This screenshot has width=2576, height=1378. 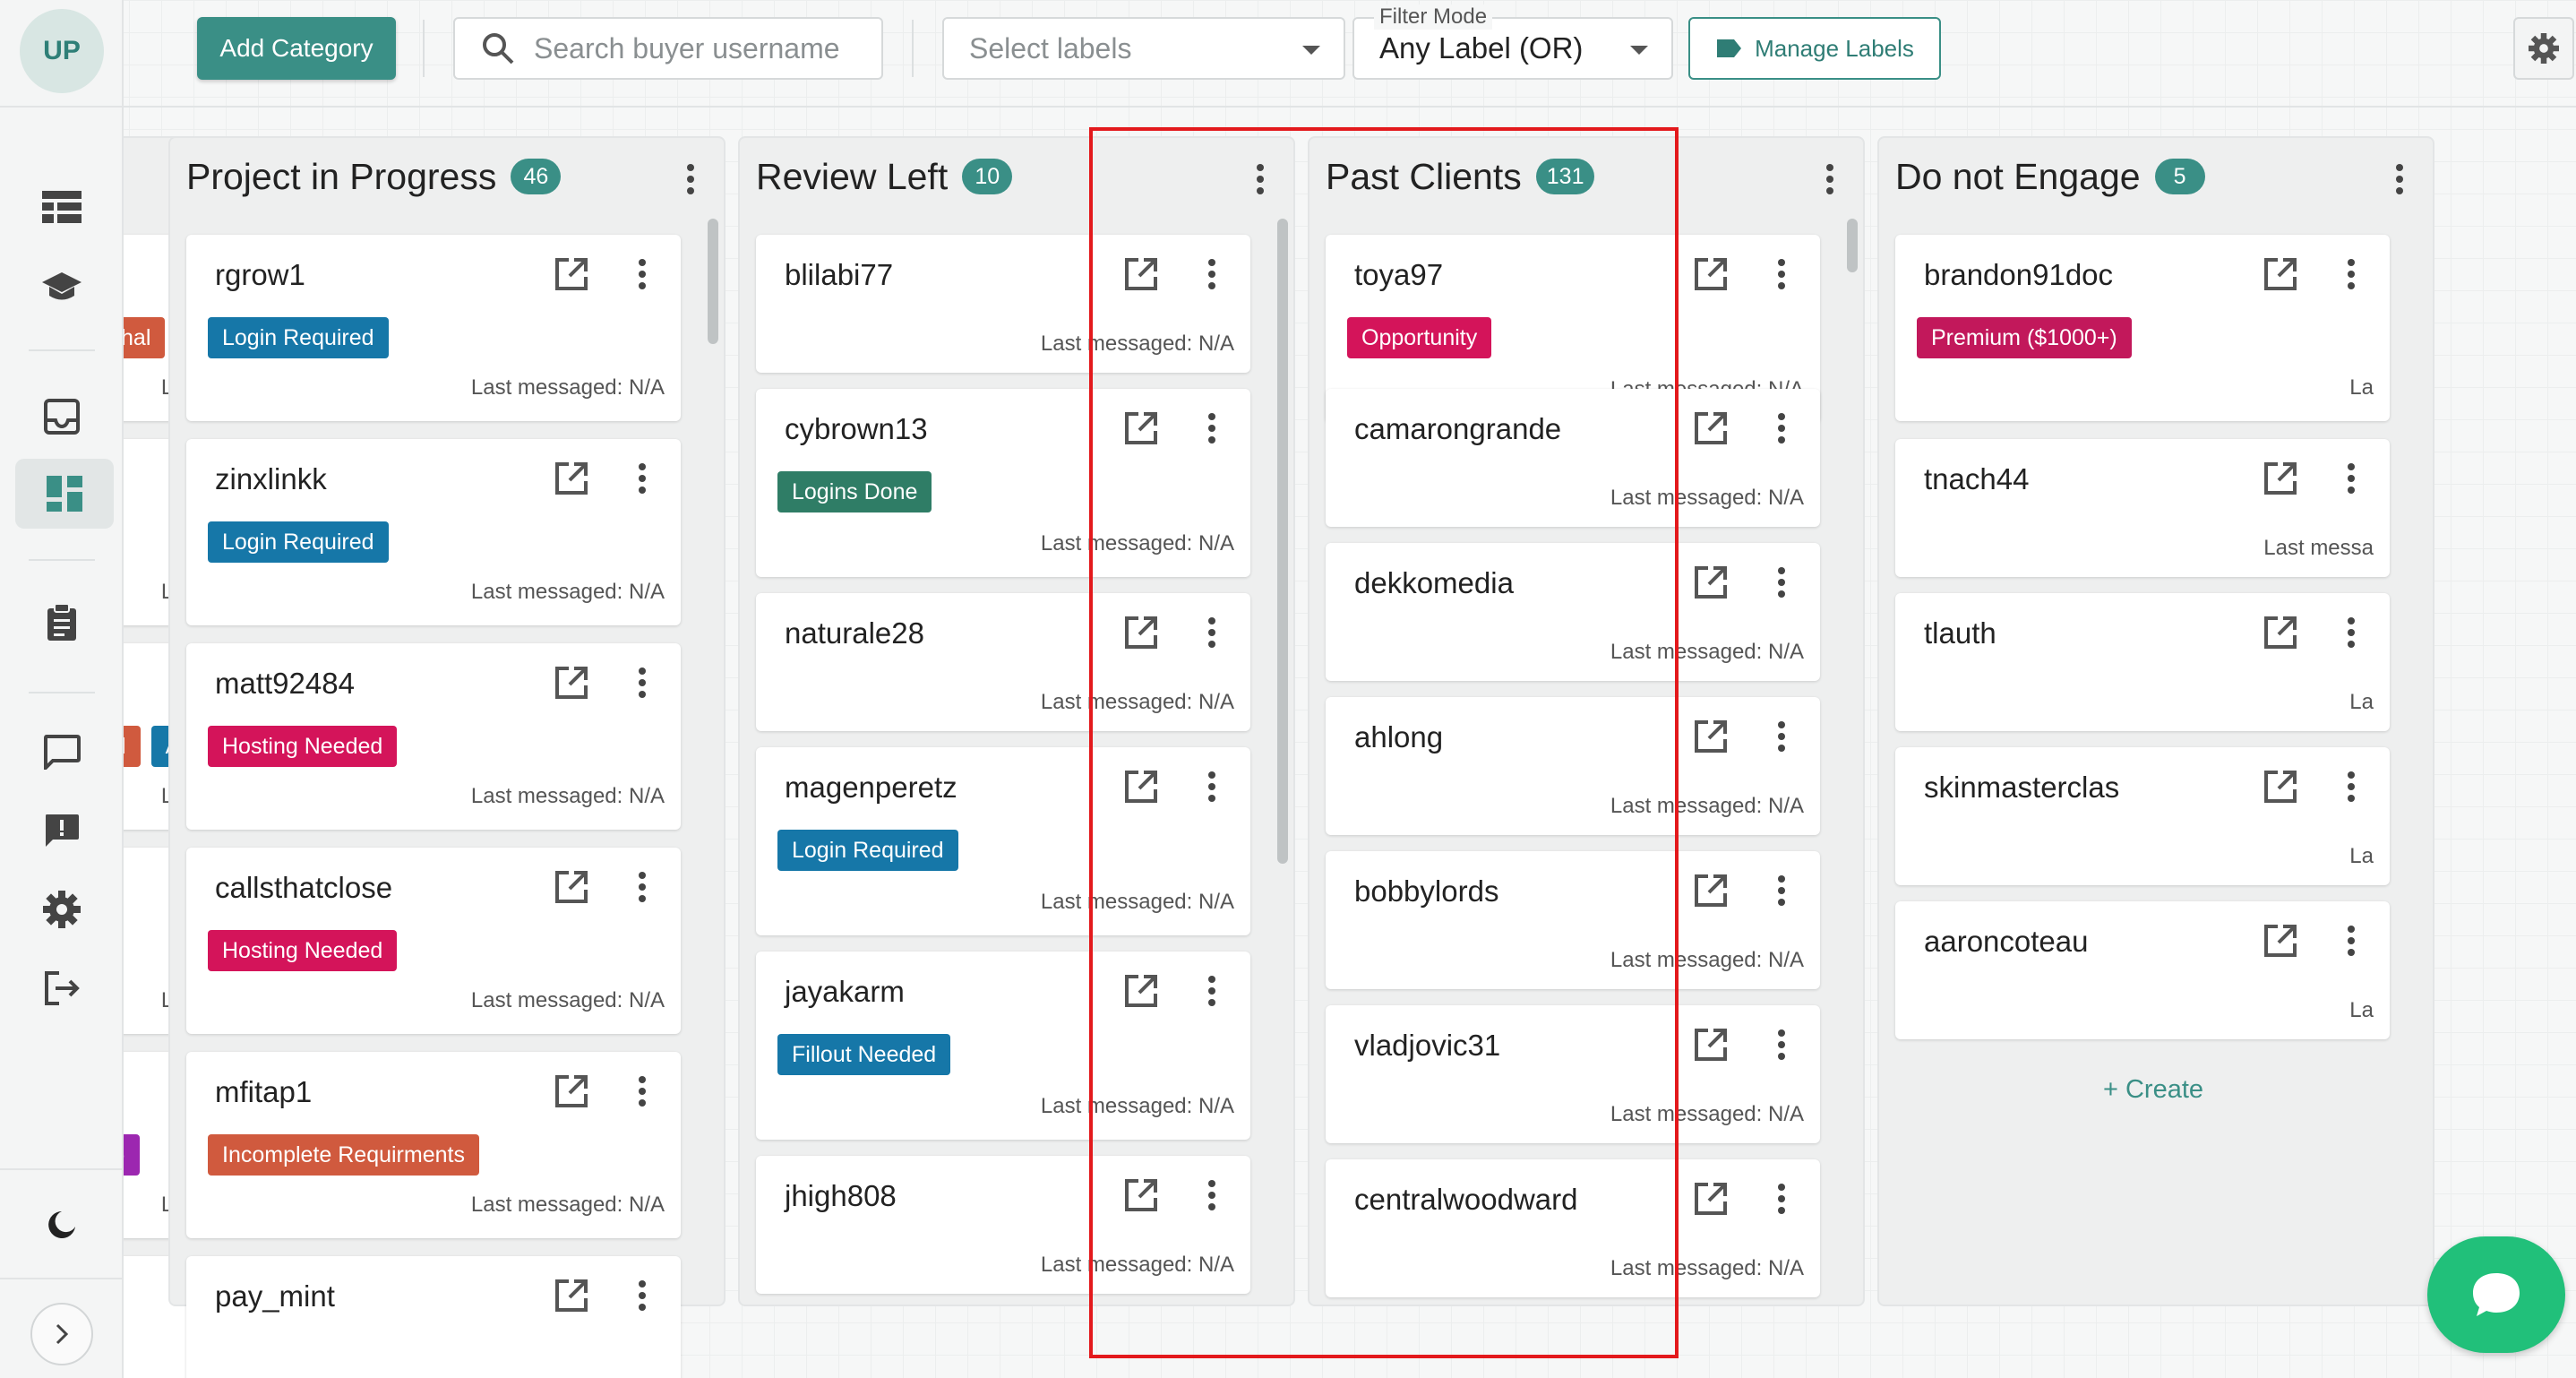 What do you see at coordinates (296, 48) in the screenshot?
I see `add-category-button: Add Category` at bounding box center [296, 48].